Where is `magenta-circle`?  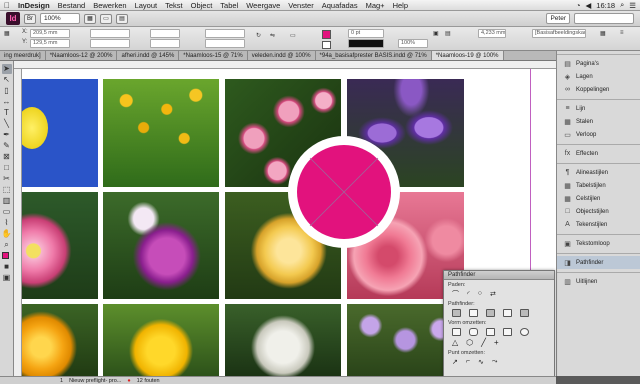
magenta-circle is located at coordinates (344, 192).